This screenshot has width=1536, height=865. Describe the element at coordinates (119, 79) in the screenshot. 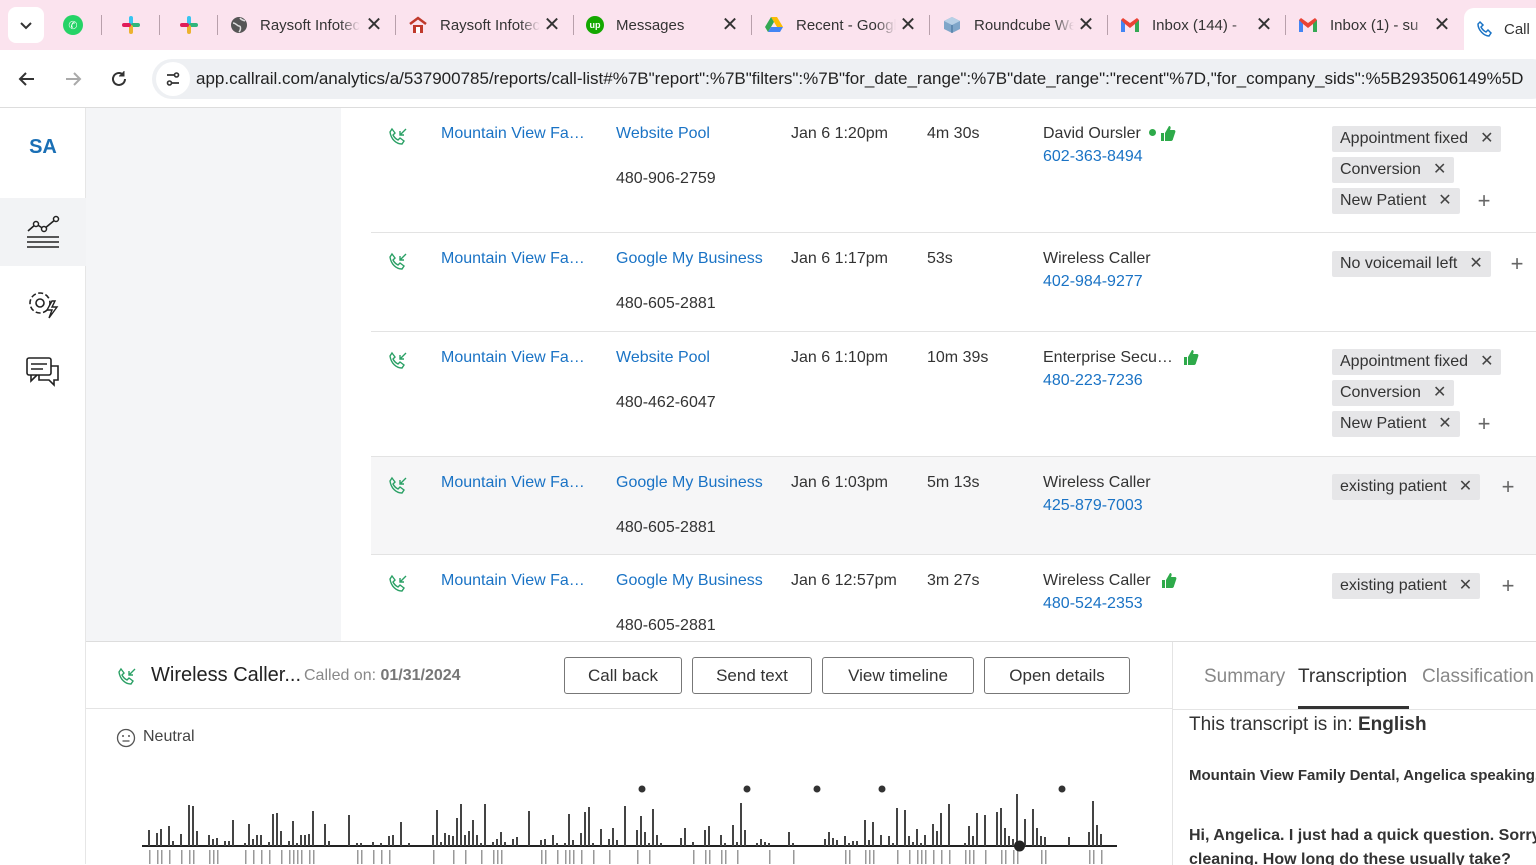

I see `reload-button` at that location.